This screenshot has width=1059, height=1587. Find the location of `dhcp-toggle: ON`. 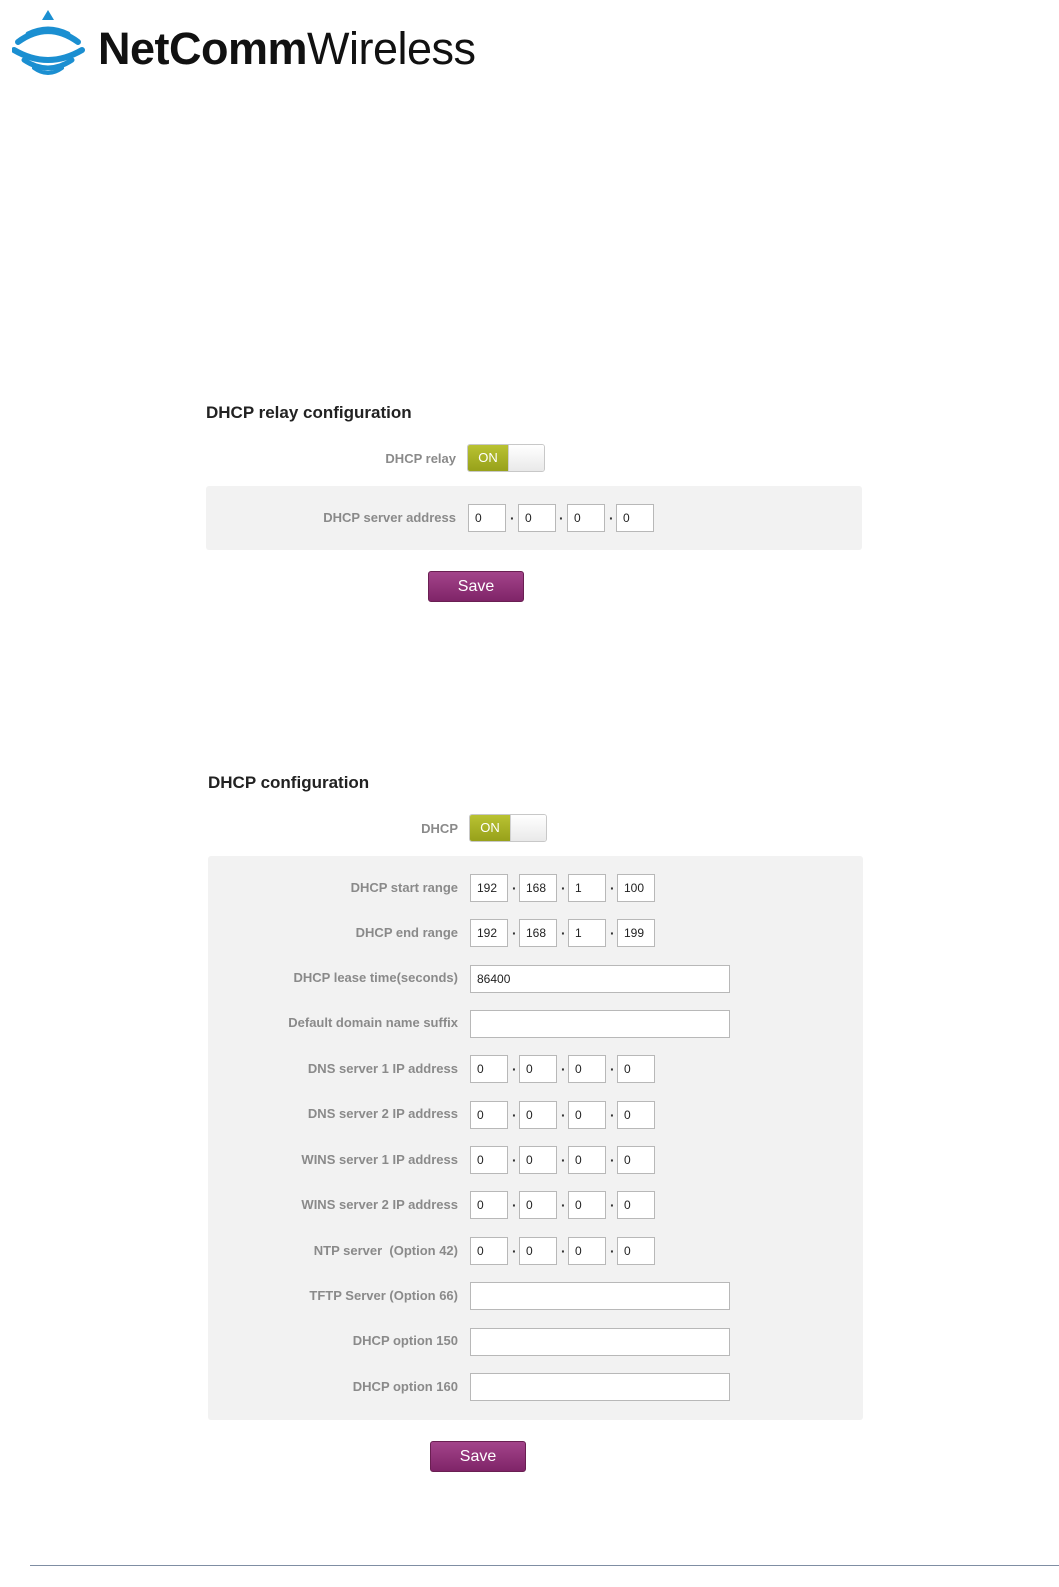

dhcp-toggle: ON is located at coordinates (508, 828).